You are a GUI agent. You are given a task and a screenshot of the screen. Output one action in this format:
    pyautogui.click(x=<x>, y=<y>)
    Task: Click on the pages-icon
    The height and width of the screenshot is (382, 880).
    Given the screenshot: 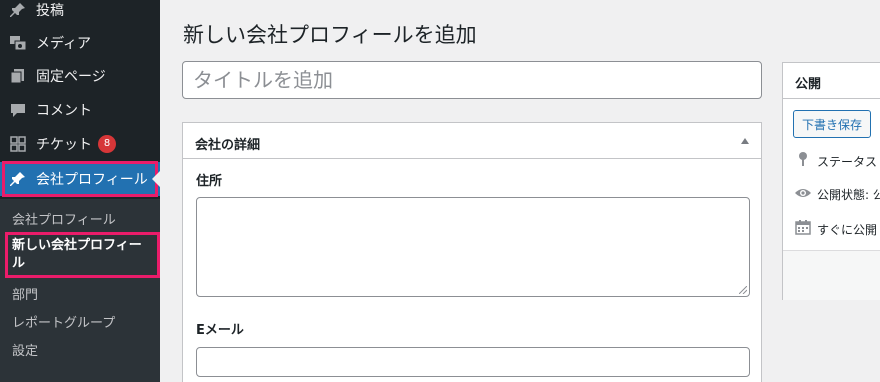 What is the action you would take?
    pyautogui.click(x=18, y=76)
    